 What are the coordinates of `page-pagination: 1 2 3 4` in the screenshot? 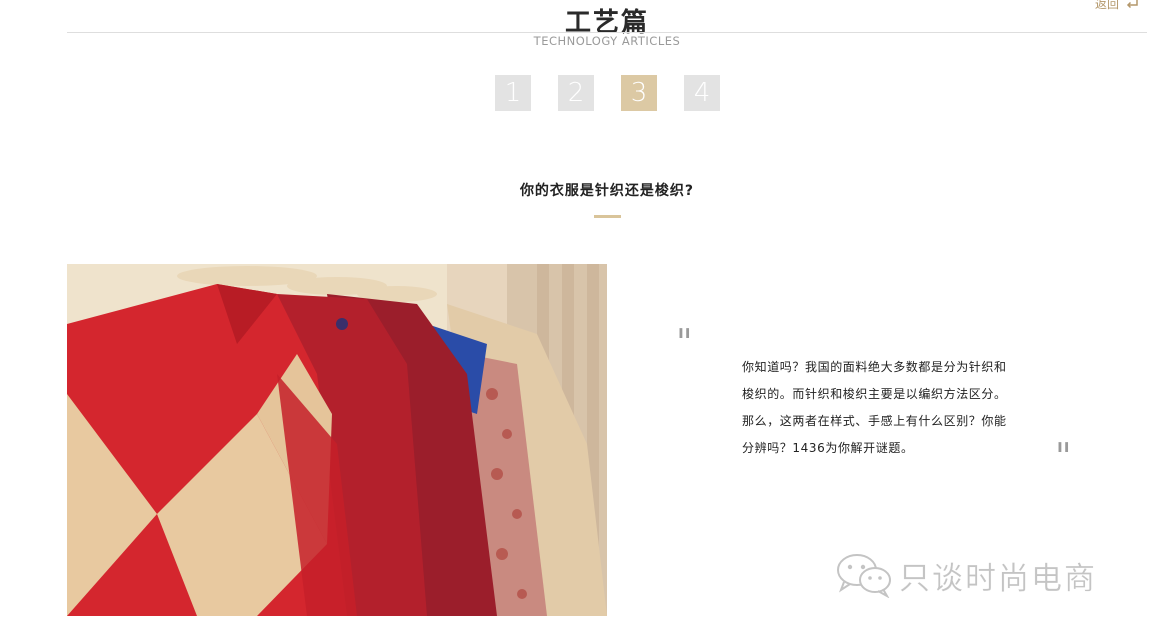 It's located at (607, 93).